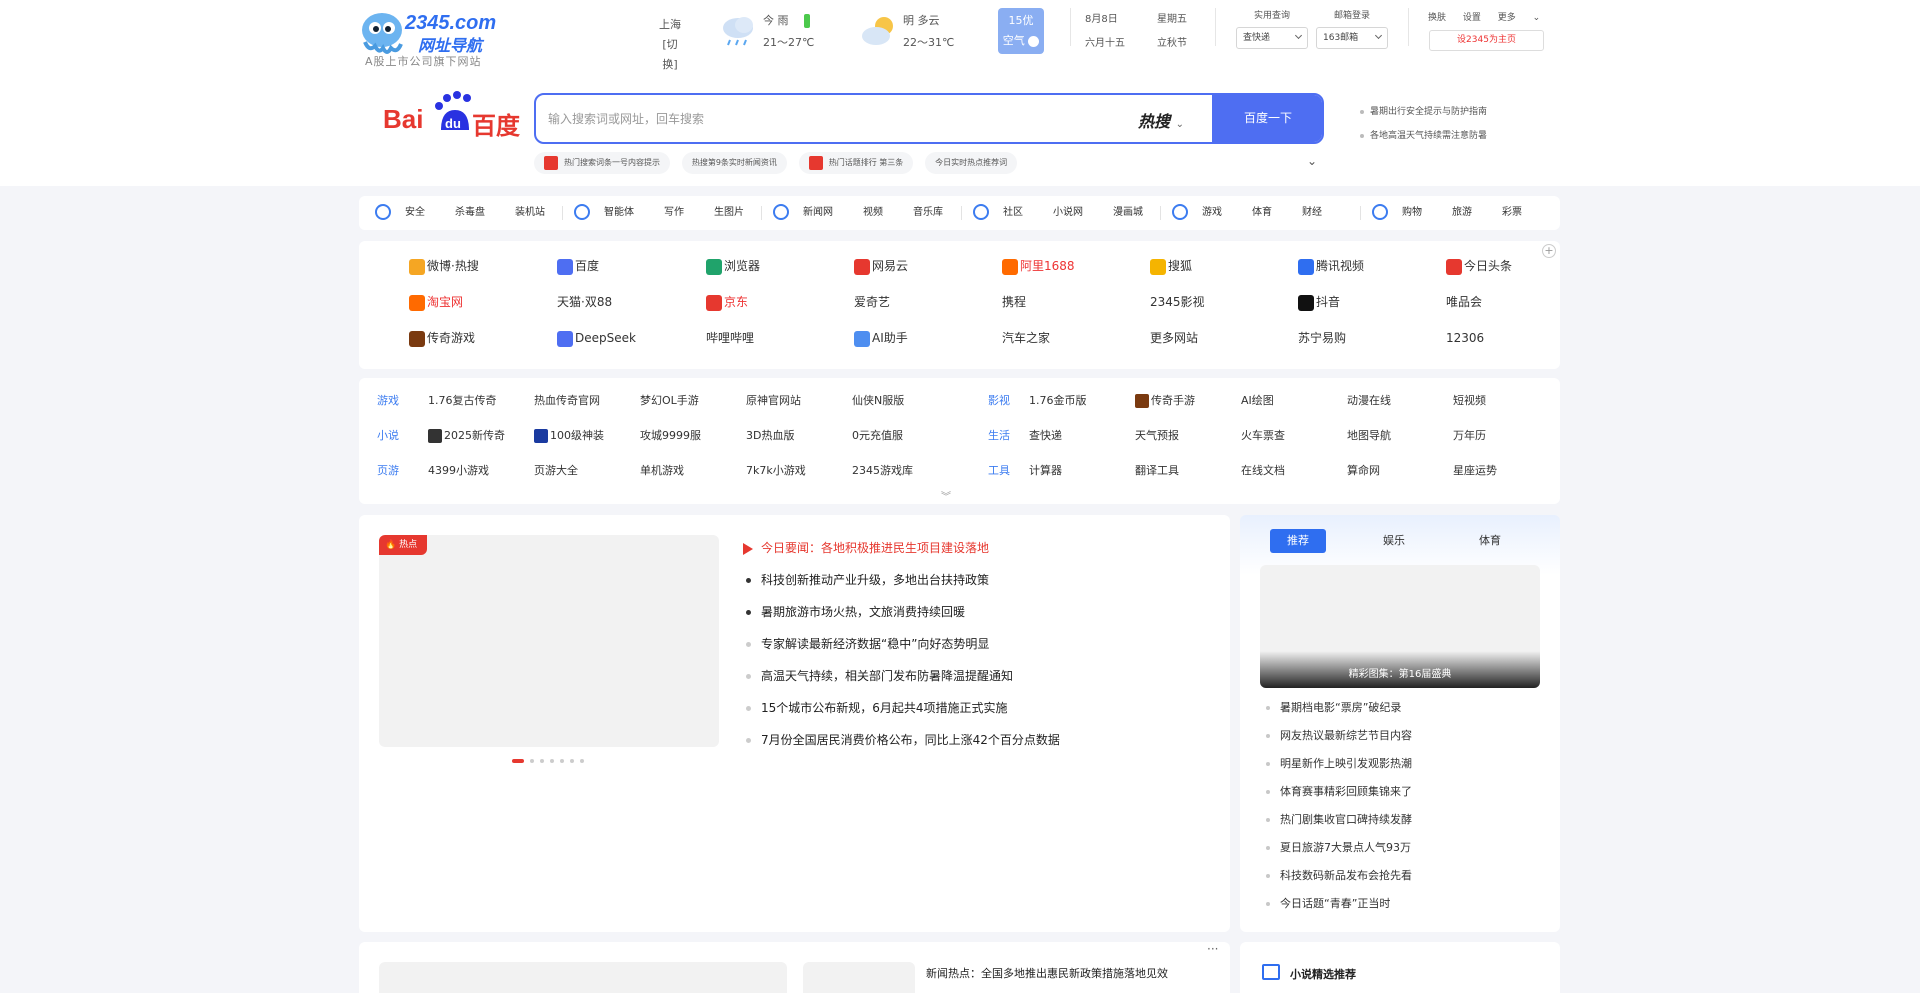 The height and width of the screenshot is (993, 1920). Describe the element at coordinates (1394, 541) in the screenshot. I see `tab-entertainment: 娱乐` at that location.